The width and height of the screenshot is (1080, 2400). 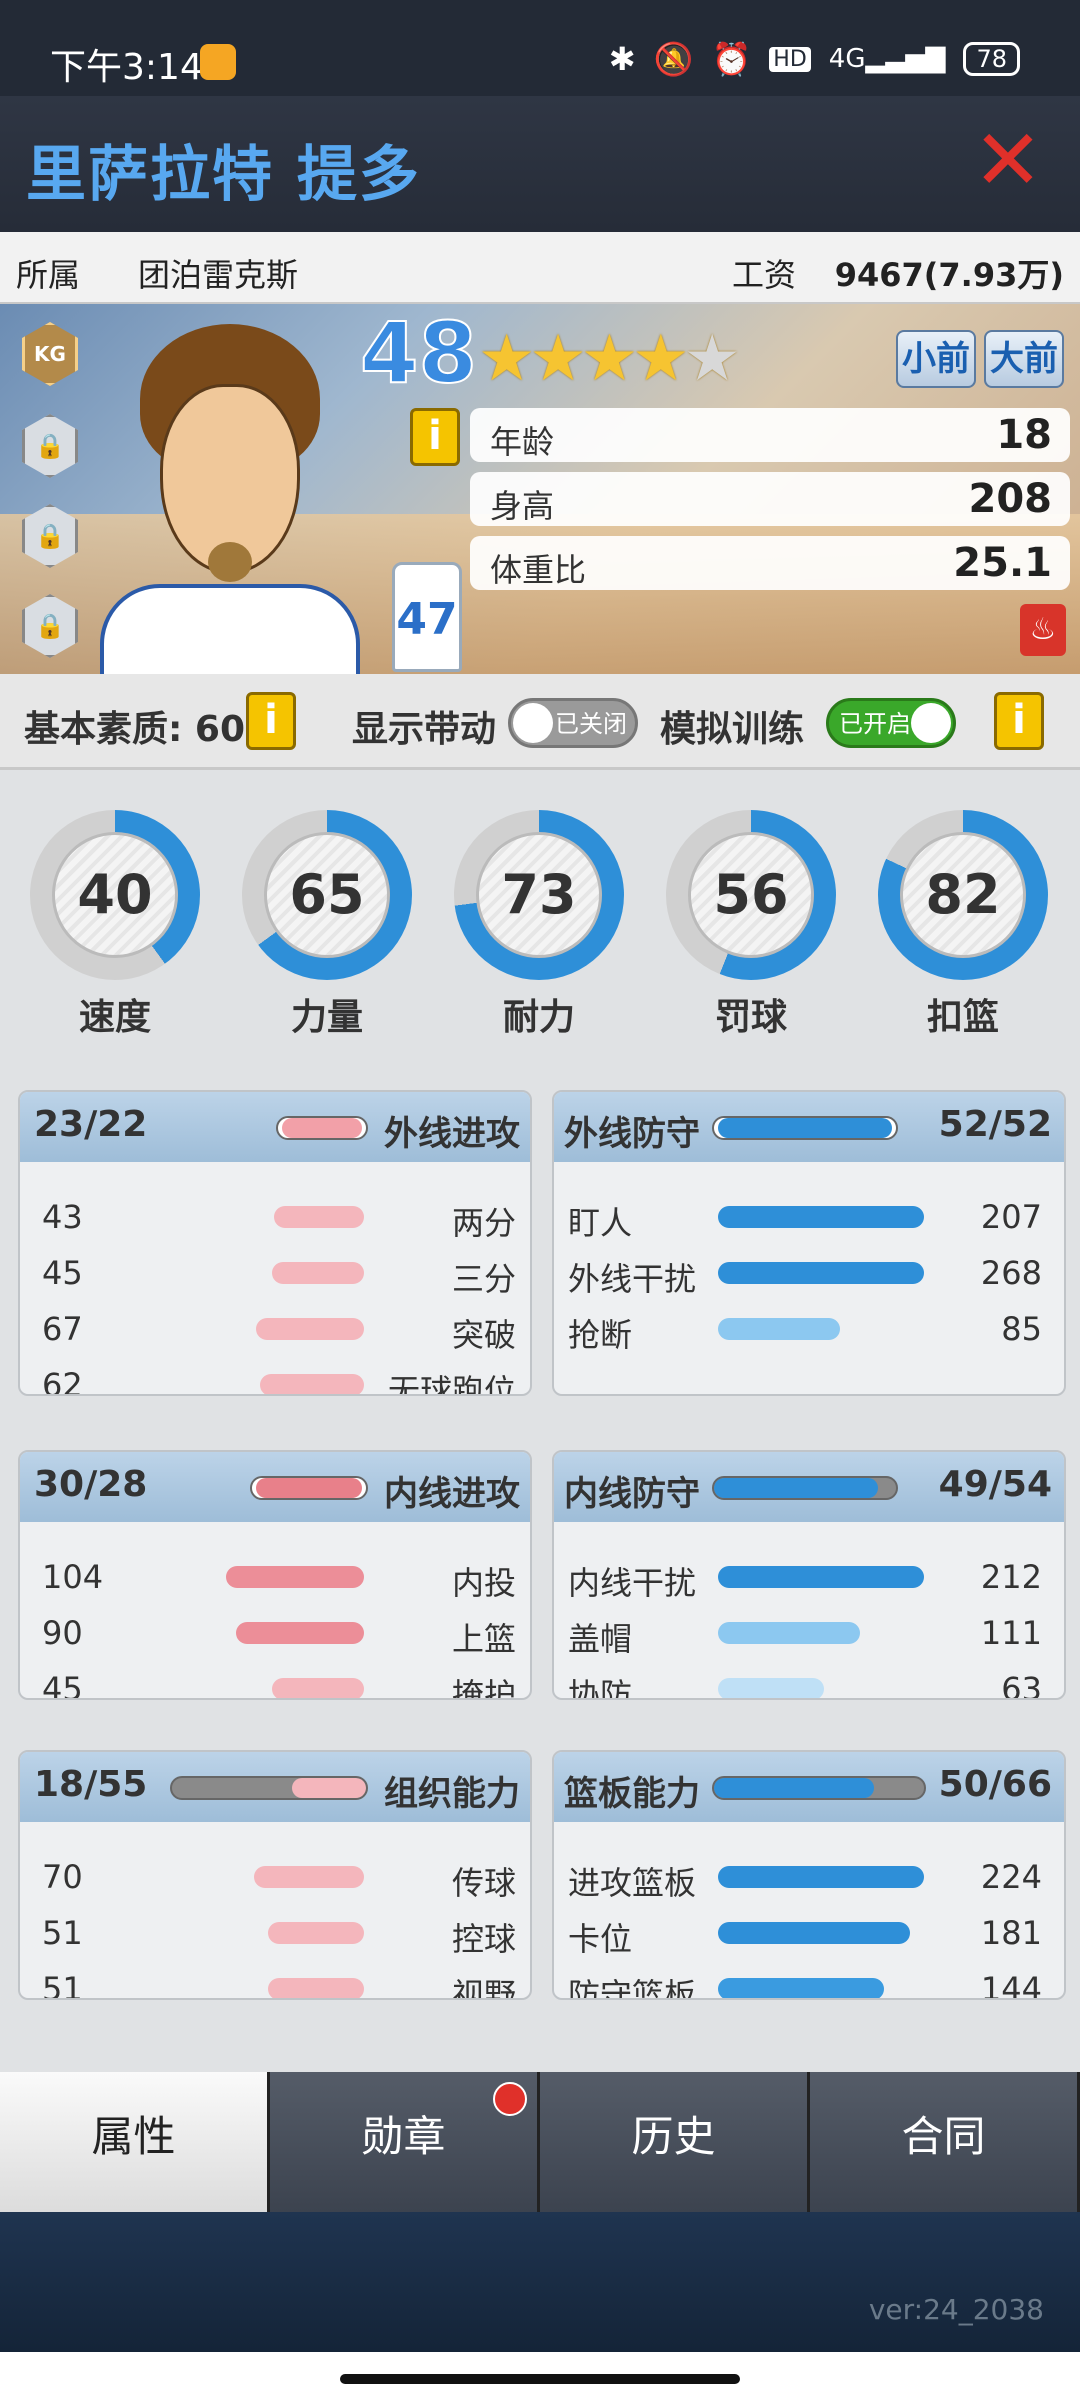 I want to click on header: 里萨拉特 提多 ✕, so click(x=540, y=164).